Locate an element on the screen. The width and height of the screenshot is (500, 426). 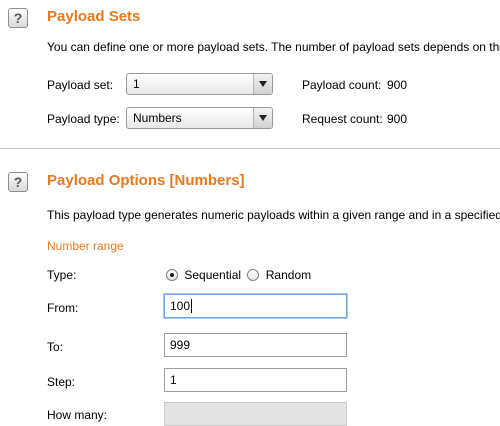
type-radio-group: Sequential Random is located at coordinates (240, 275).